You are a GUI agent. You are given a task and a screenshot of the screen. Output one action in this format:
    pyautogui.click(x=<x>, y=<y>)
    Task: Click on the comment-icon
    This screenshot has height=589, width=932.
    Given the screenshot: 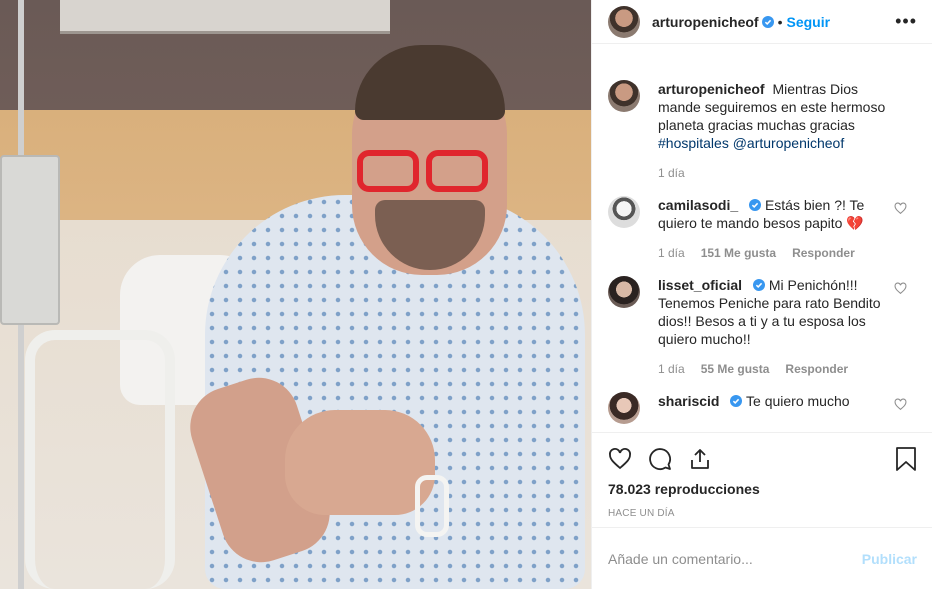 What is the action you would take?
    pyautogui.click(x=660, y=459)
    